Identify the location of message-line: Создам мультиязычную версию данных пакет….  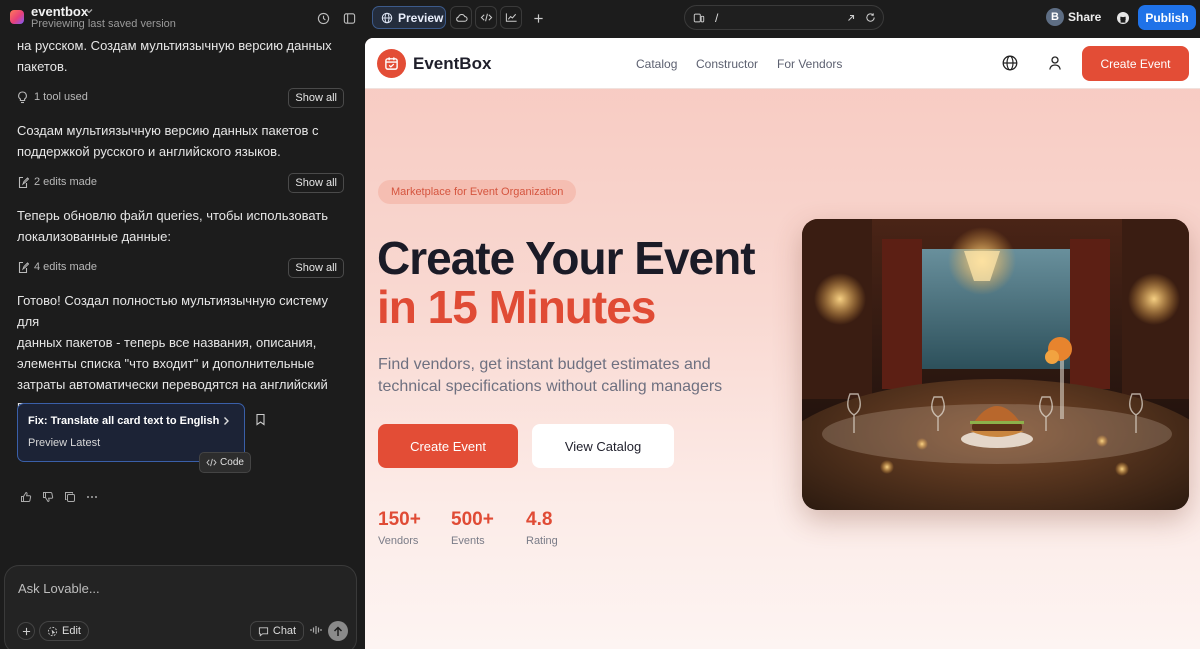
(168, 130).